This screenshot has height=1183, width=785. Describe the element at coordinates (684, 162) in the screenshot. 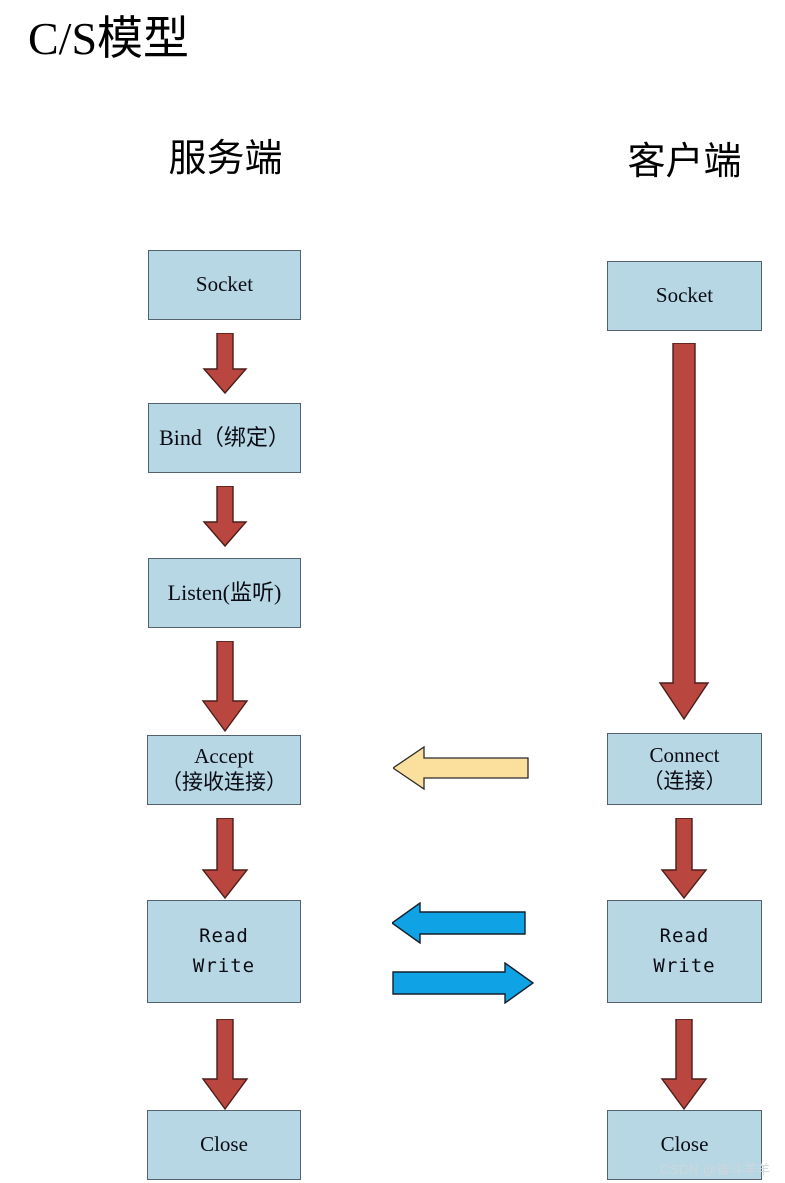

I see `column-header-client: 客户端` at that location.